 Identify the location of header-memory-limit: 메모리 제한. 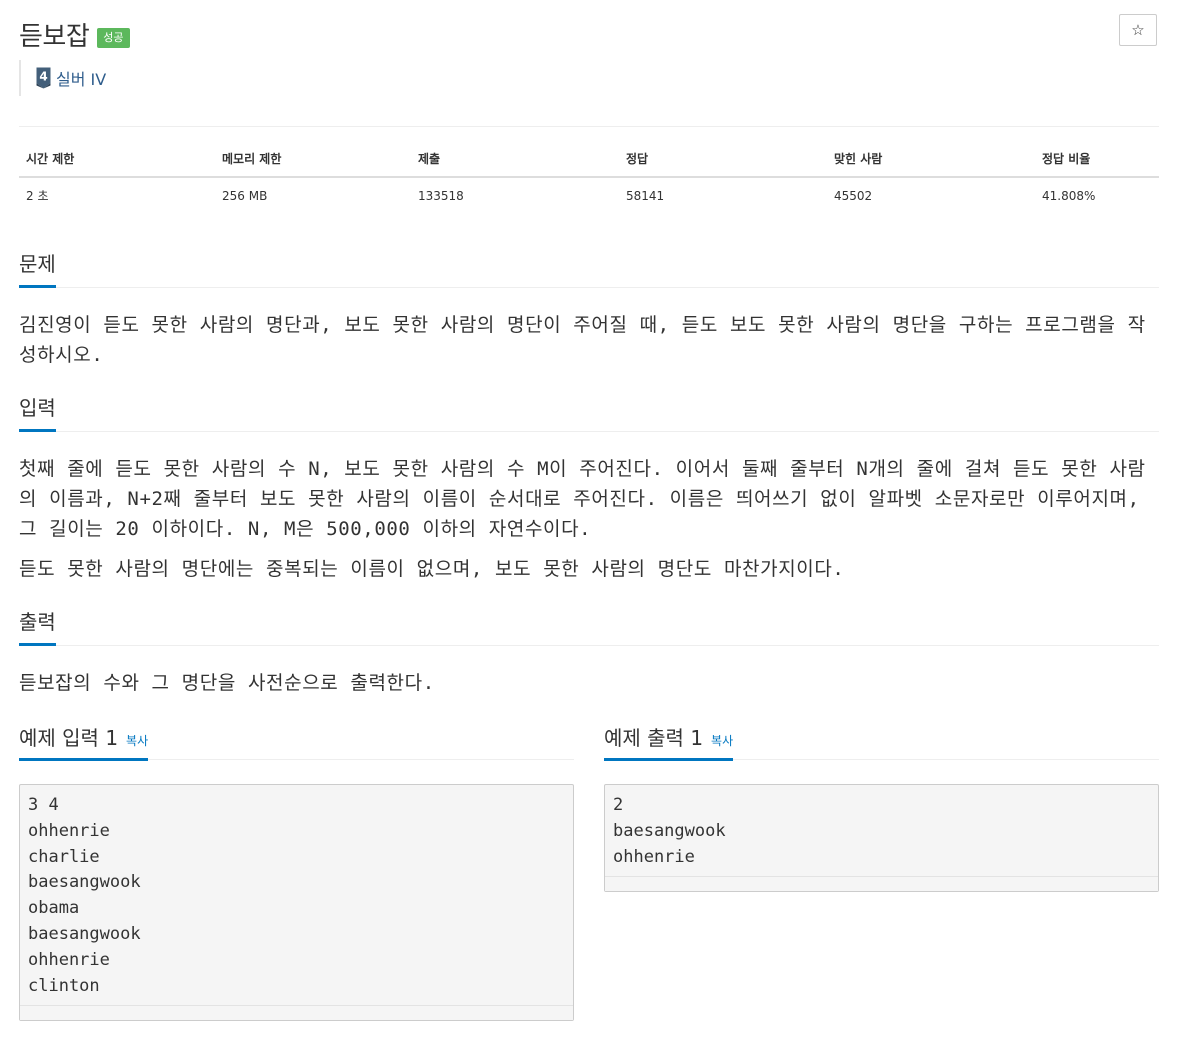
(313, 160).